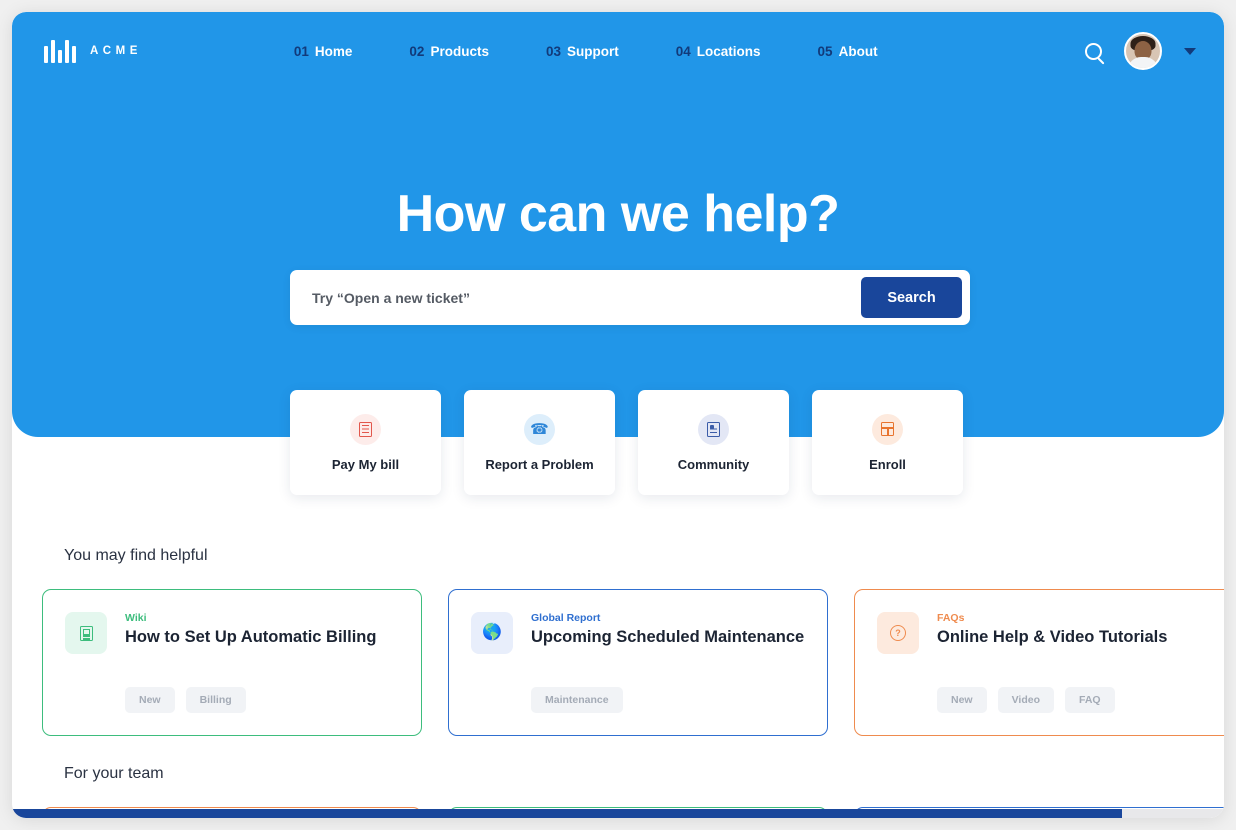 The image size is (1236, 830). What do you see at coordinates (136, 618) in the screenshot?
I see `card-category: Wiki` at bounding box center [136, 618].